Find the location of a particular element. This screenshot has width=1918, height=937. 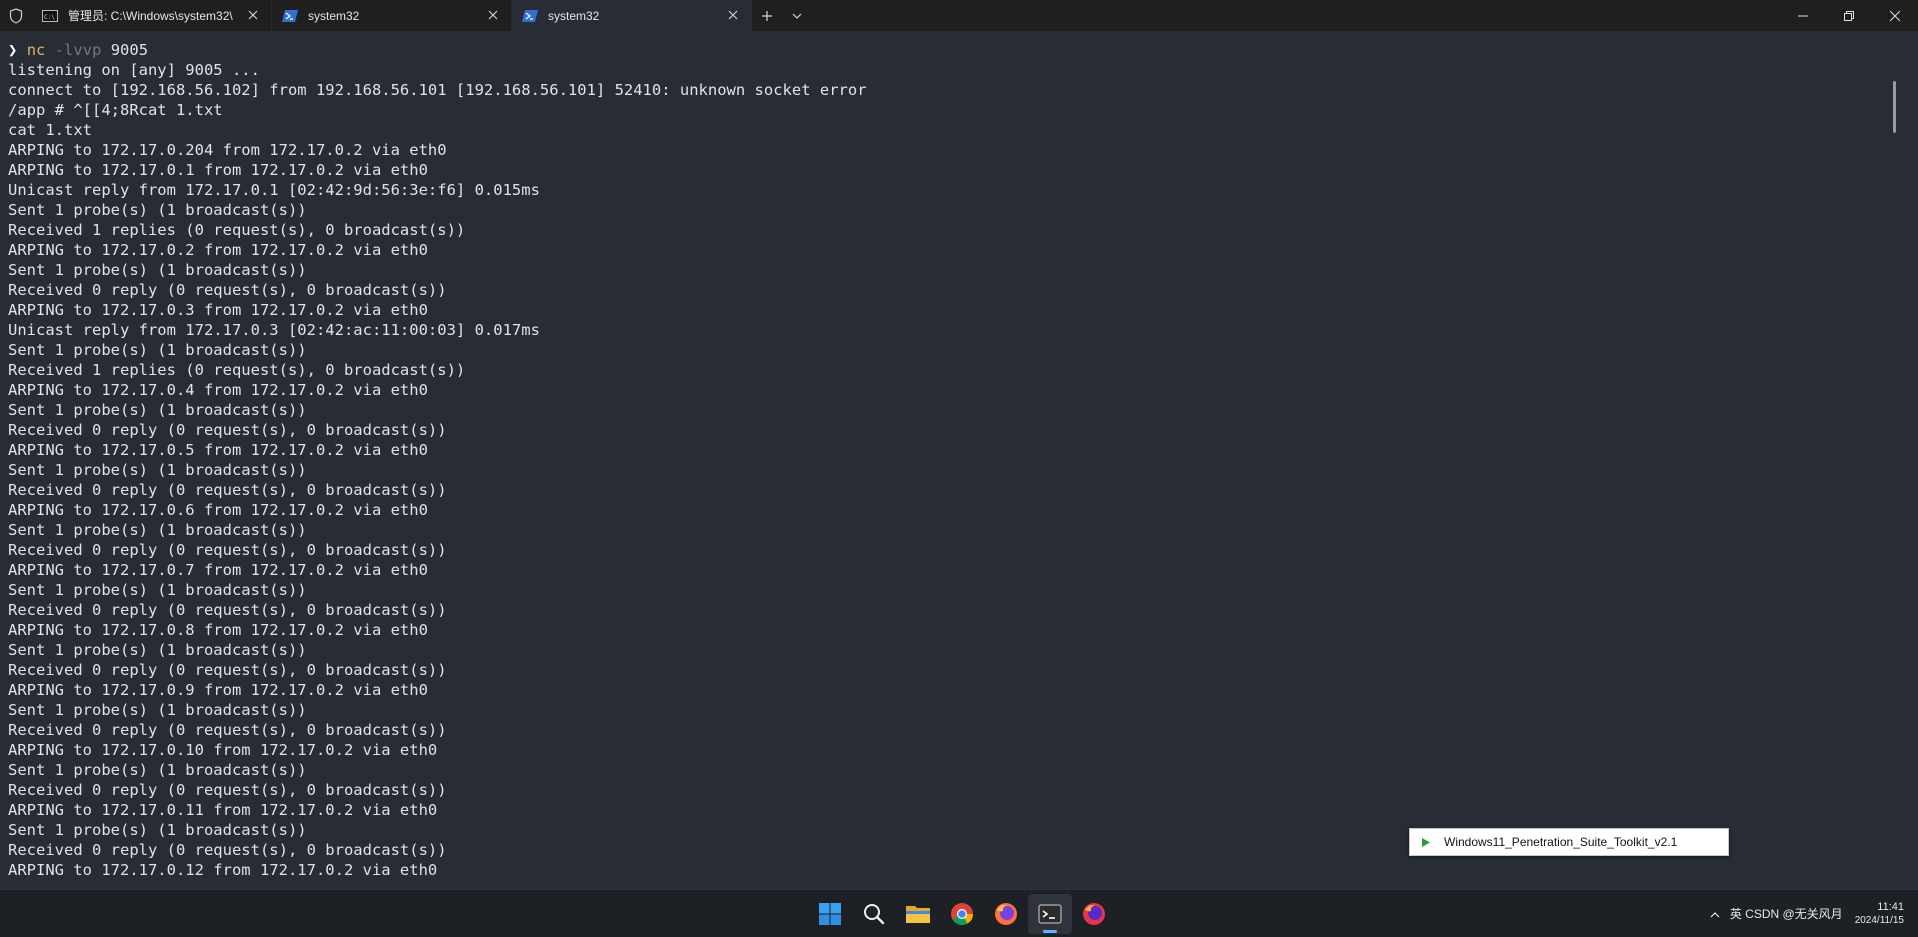

windows-start-icon is located at coordinates (830, 914).